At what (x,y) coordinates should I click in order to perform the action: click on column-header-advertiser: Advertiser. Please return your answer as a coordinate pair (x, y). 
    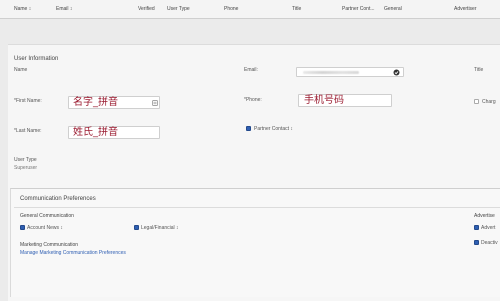
    Looking at the image, I should click on (465, 9).